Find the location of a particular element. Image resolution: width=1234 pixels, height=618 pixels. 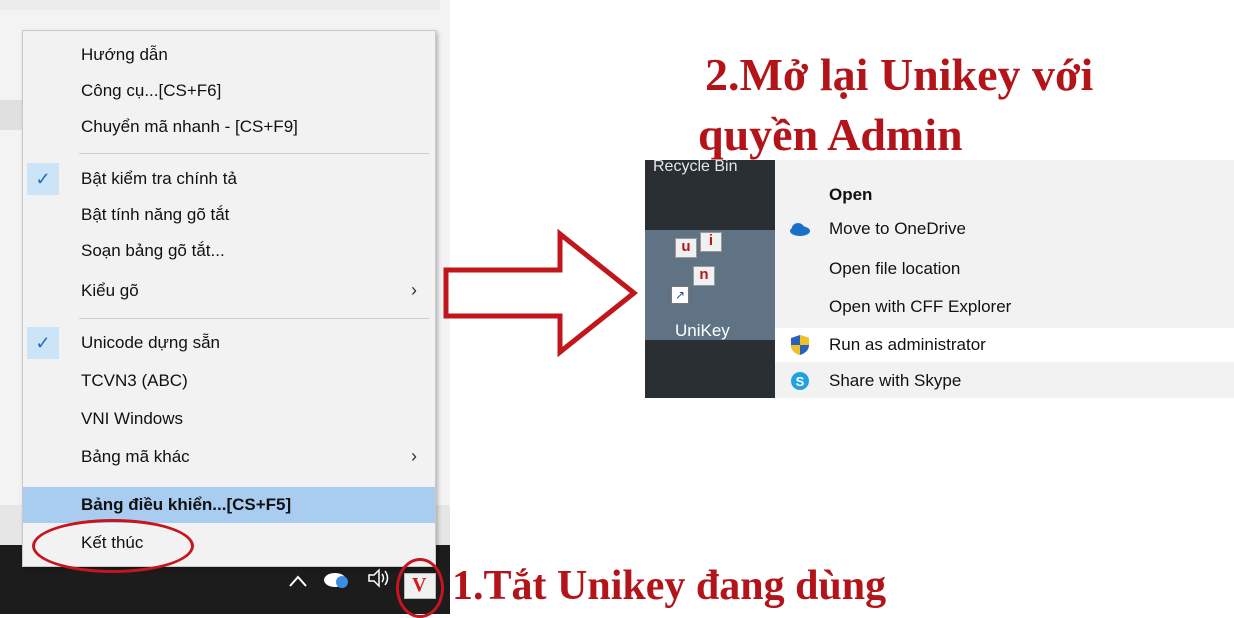

menu-item-kieu-go: Kiểu gõ › is located at coordinates (229, 291).